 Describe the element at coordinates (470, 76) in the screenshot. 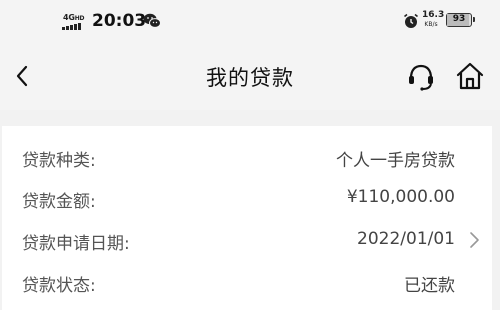

I see `home-icon` at that location.